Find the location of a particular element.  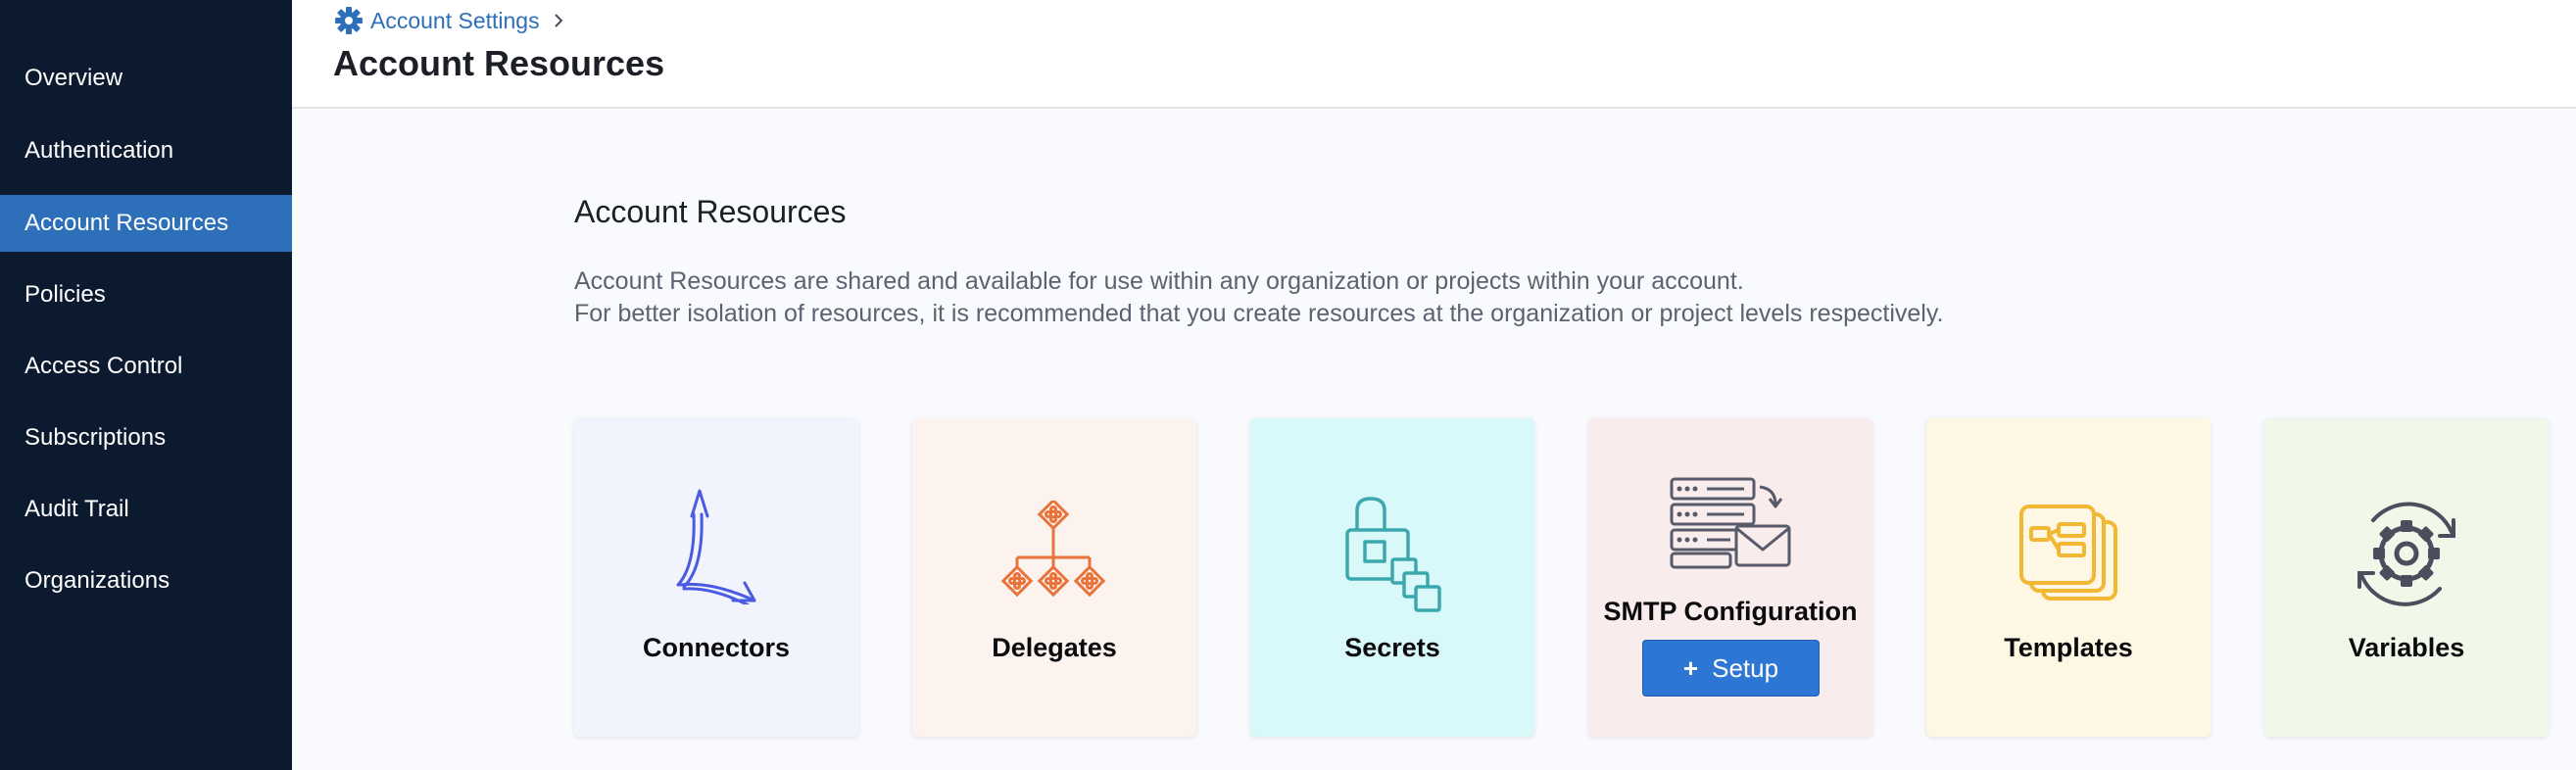

sidebar-item-authentication: Authentication is located at coordinates (146, 150).